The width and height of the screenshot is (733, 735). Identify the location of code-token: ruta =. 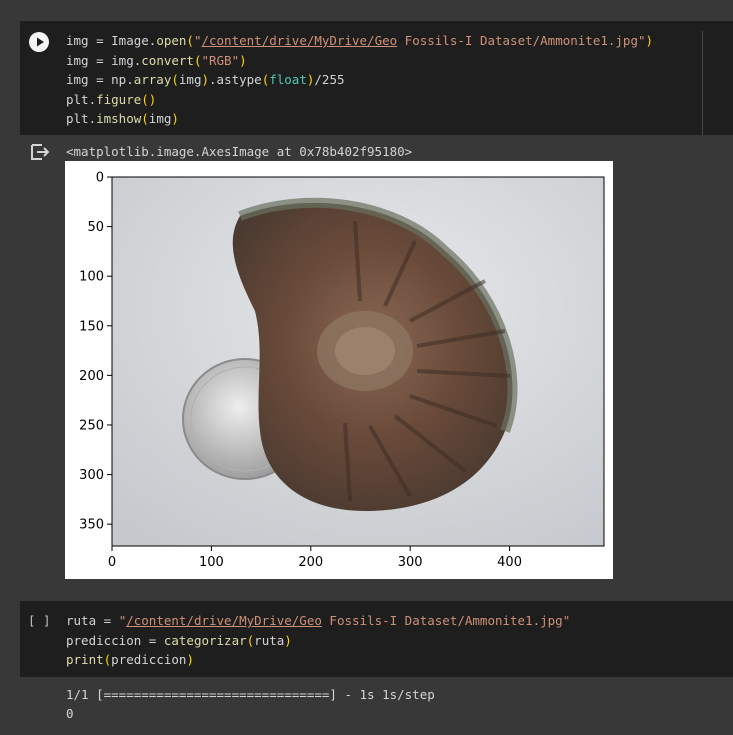
(92, 620).